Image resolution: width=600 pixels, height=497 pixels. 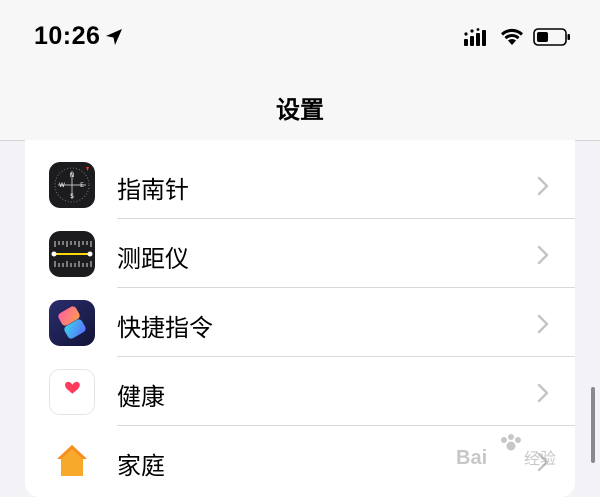 What do you see at coordinates (141, 397) in the screenshot?
I see `settings-row-label: 健康` at bounding box center [141, 397].